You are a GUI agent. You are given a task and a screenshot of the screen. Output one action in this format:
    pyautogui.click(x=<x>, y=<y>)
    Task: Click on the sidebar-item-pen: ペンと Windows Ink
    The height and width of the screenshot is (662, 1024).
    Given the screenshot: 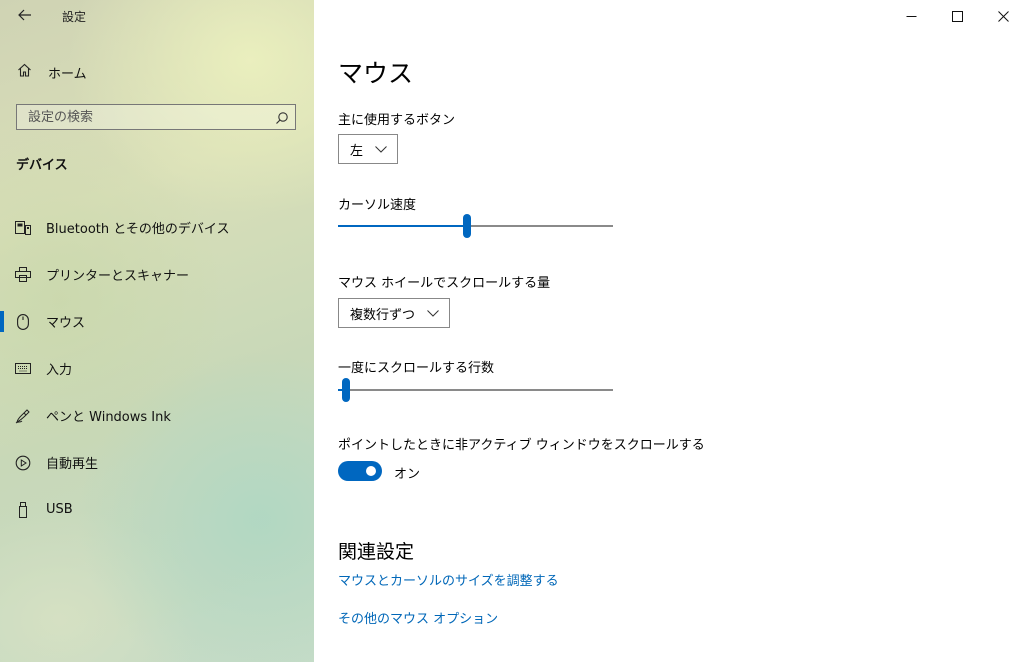 What is the action you would take?
    pyautogui.click(x=157, y=415)
    